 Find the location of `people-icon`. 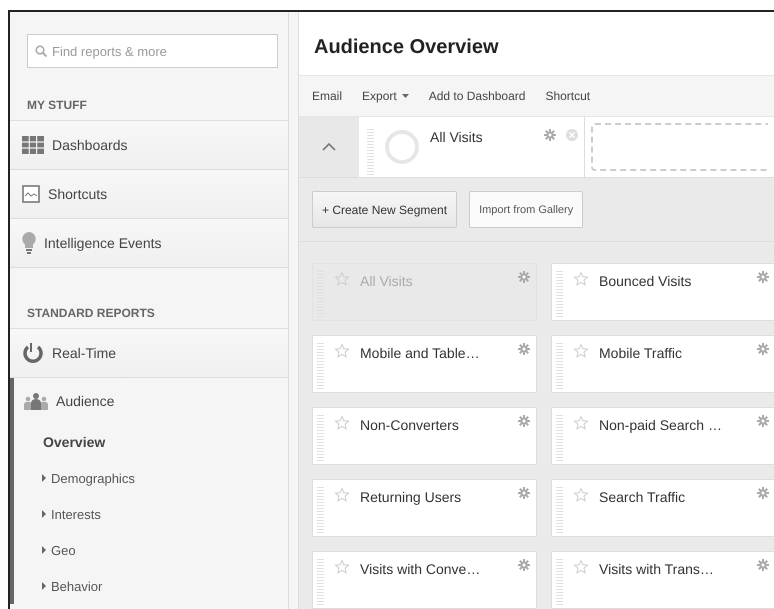

people-icon is located at coordinates (36, 401).